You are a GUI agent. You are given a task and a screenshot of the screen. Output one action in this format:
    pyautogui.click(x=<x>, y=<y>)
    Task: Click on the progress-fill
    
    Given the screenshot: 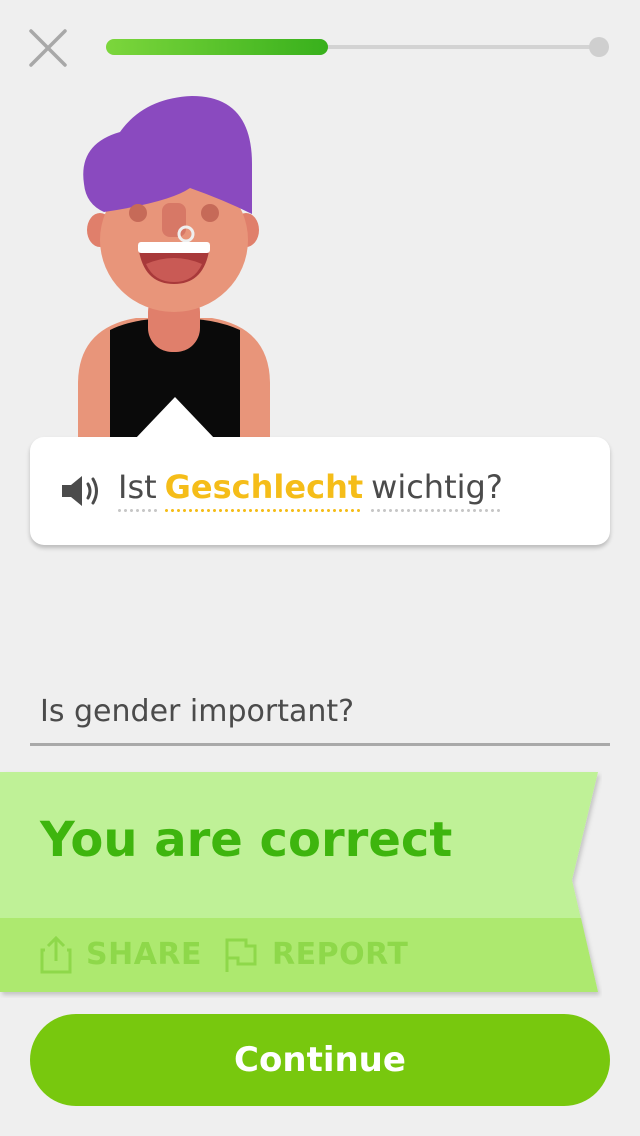 What is the action you would take?
    pyautogui.click(x=217, y=47)
    